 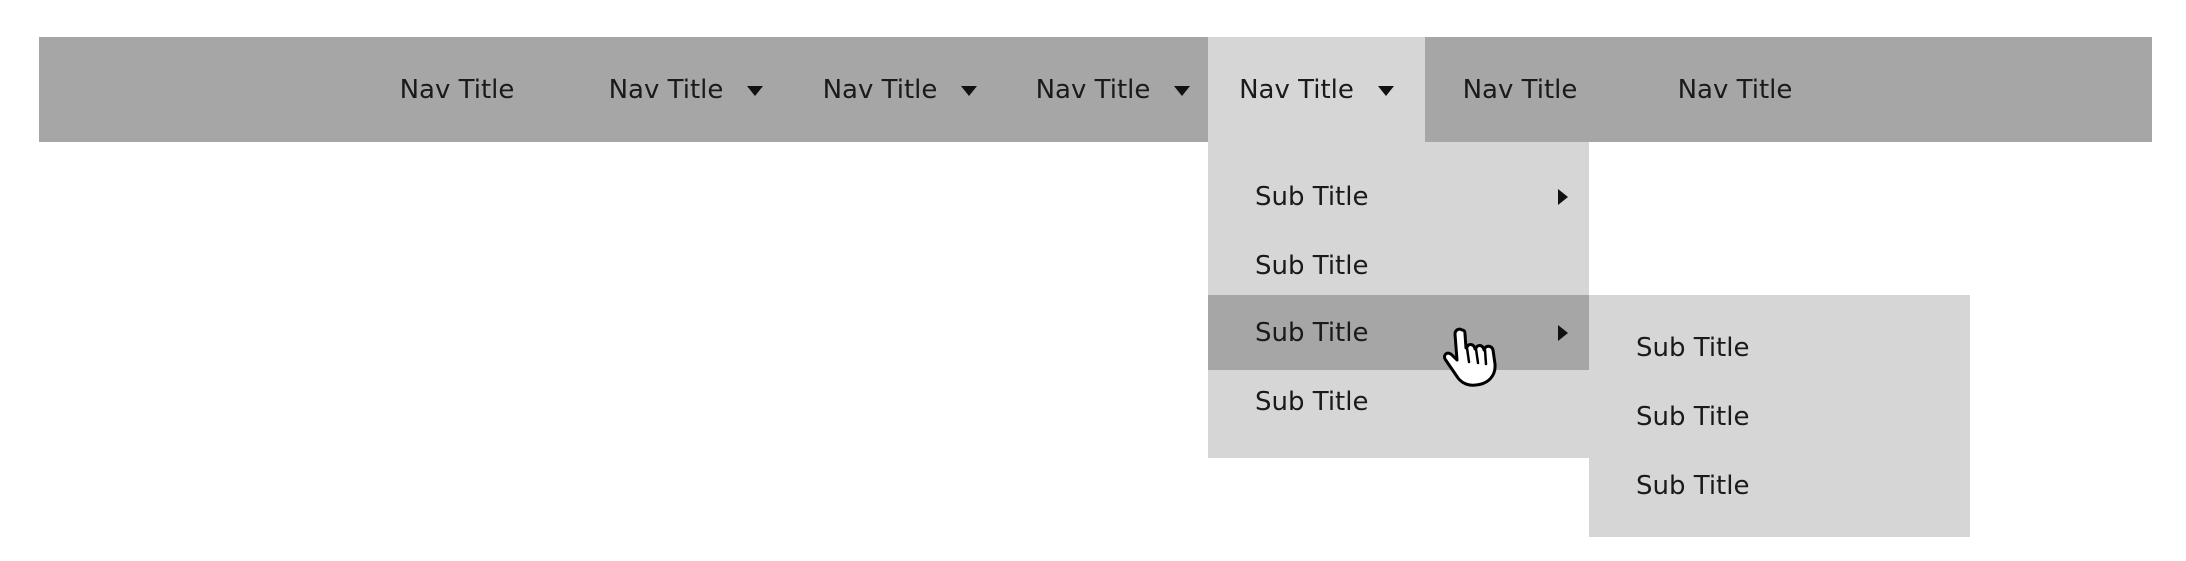 What do you see at coordinates (1398, 402) in the screenshot?
I see `dropdown-item-4: Sub Title` at bounding box center [1398, 402].